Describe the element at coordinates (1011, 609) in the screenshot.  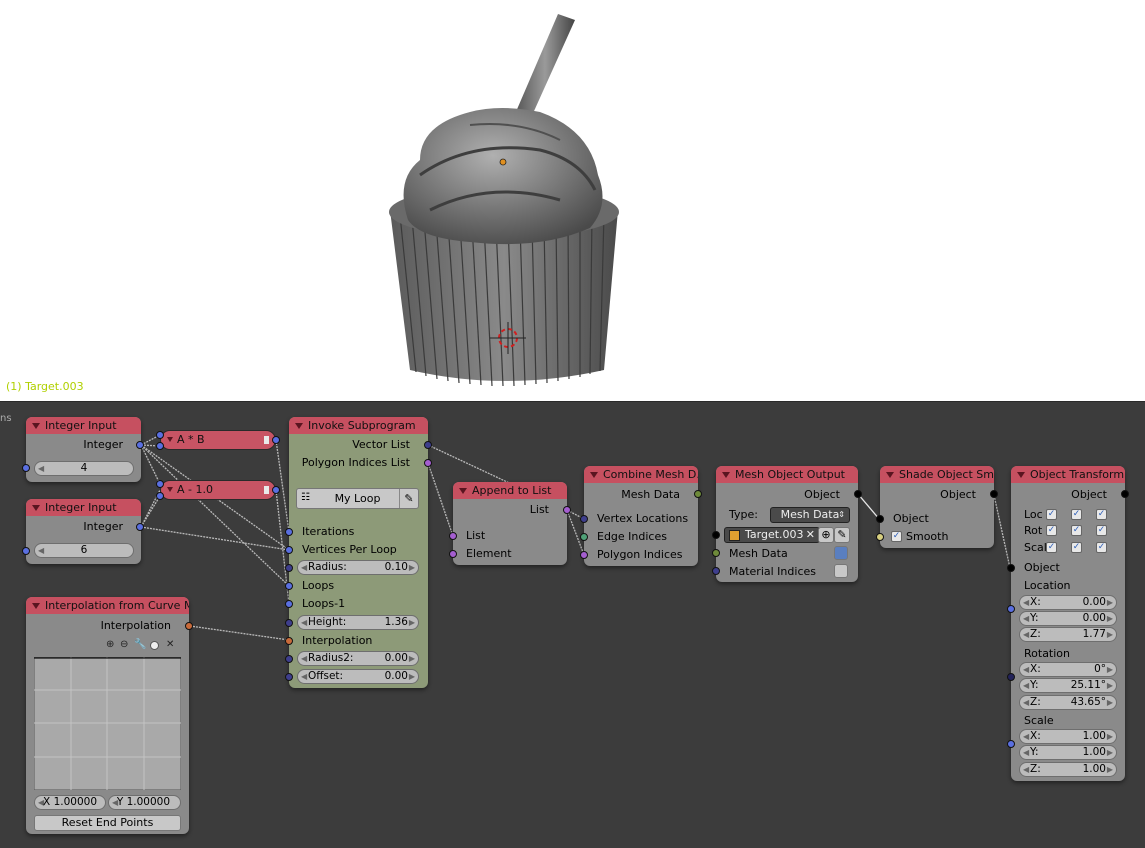
I see `location-input-socket` at that location.